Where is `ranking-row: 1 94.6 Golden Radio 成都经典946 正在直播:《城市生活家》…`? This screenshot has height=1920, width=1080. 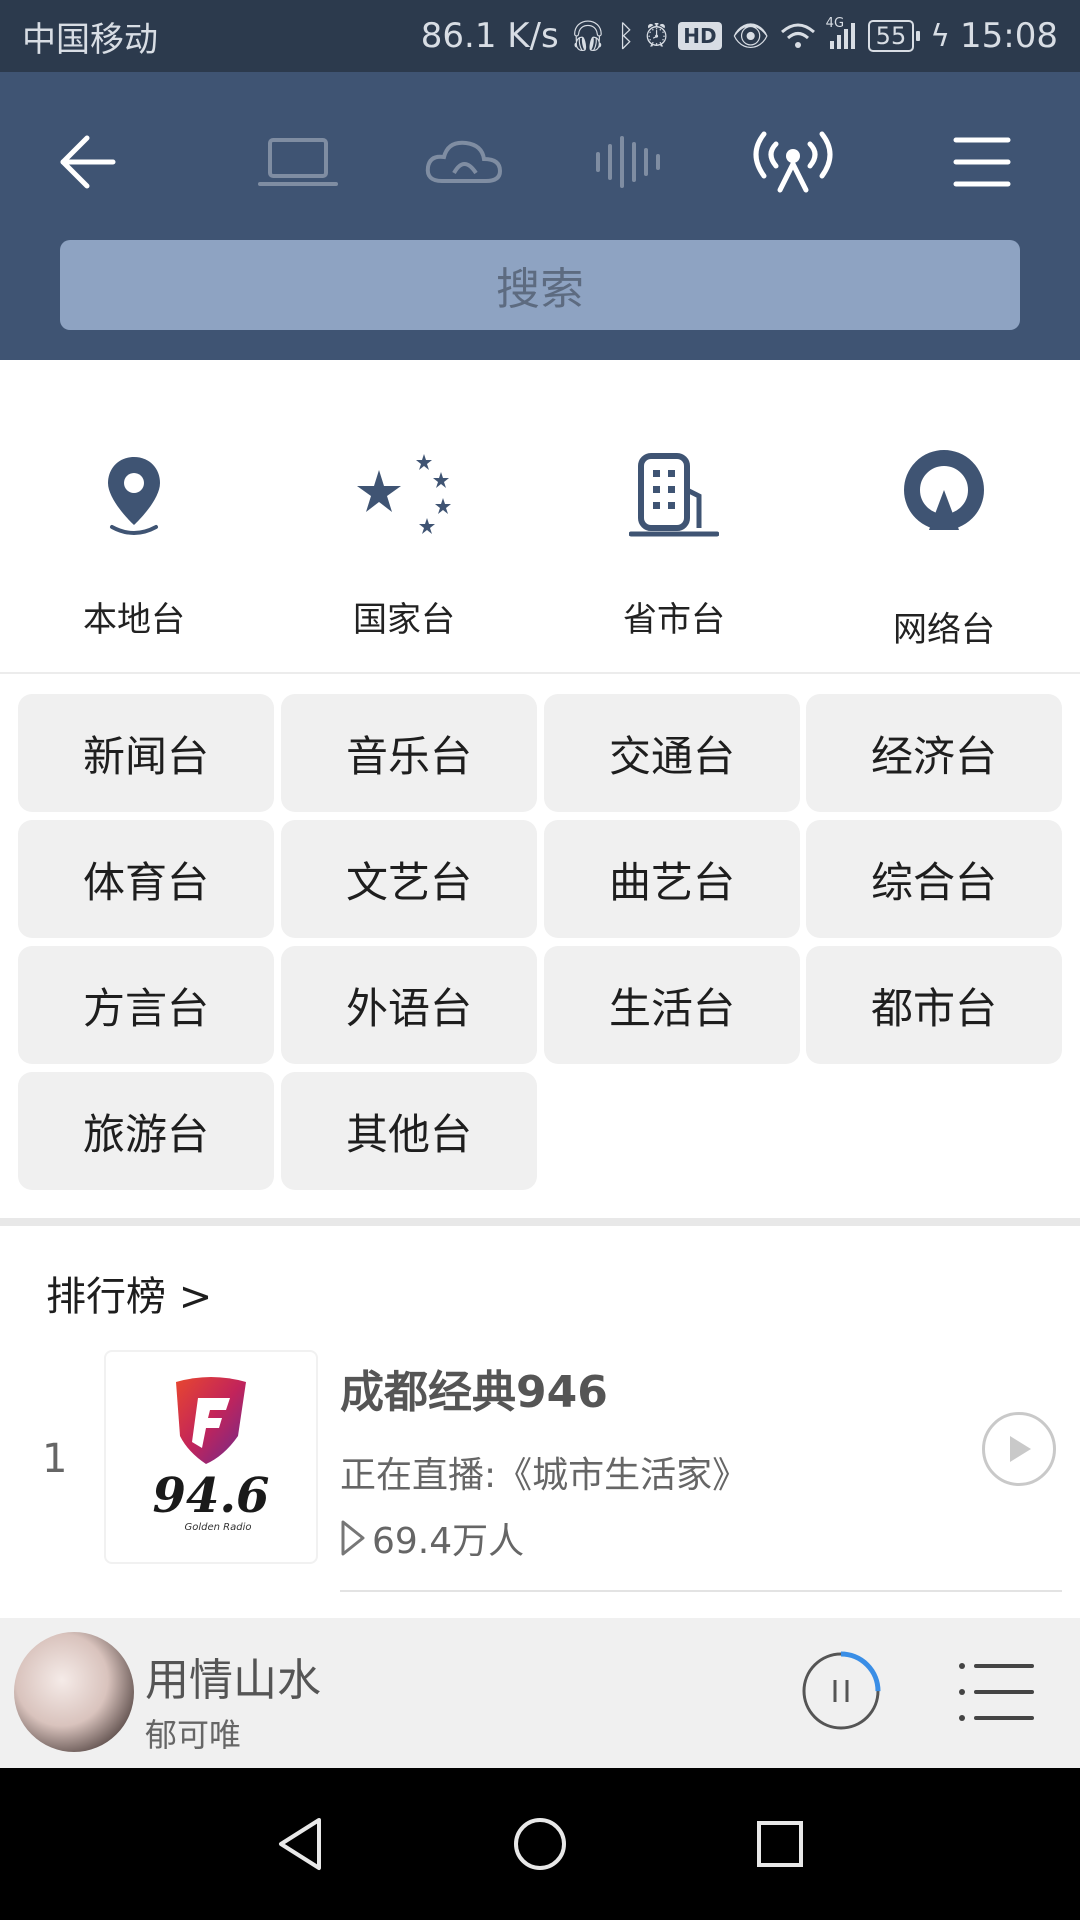 ranking-row: 1 94.6 Golden Radio 成都经典946 正在直播:《城市生活家》… is located at coordinates (540, 1471).